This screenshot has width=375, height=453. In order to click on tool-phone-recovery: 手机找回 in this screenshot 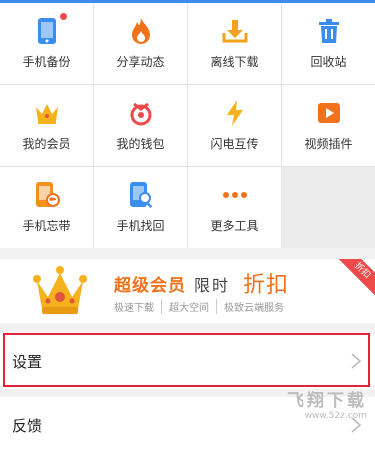, I will do `click(140, 207)`.